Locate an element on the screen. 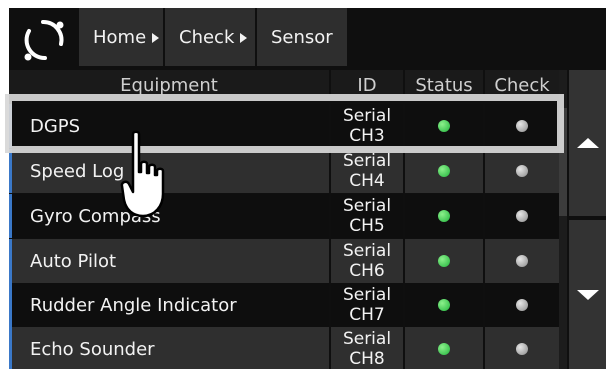  breadcrumb-home: Home is located at coordinates (121, 37).